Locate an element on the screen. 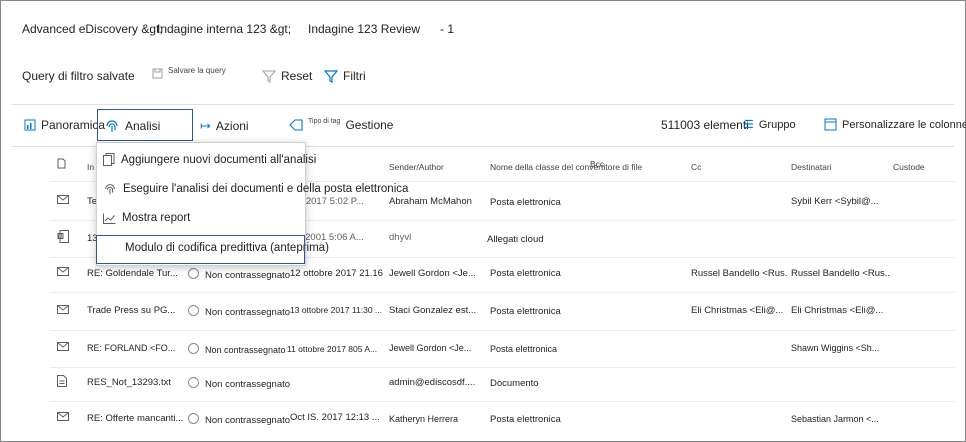 This screenshot has height=442, width=966. saved-filter-queries-dropdown: Query di filtro salvate is located at coordinates (78, 76).